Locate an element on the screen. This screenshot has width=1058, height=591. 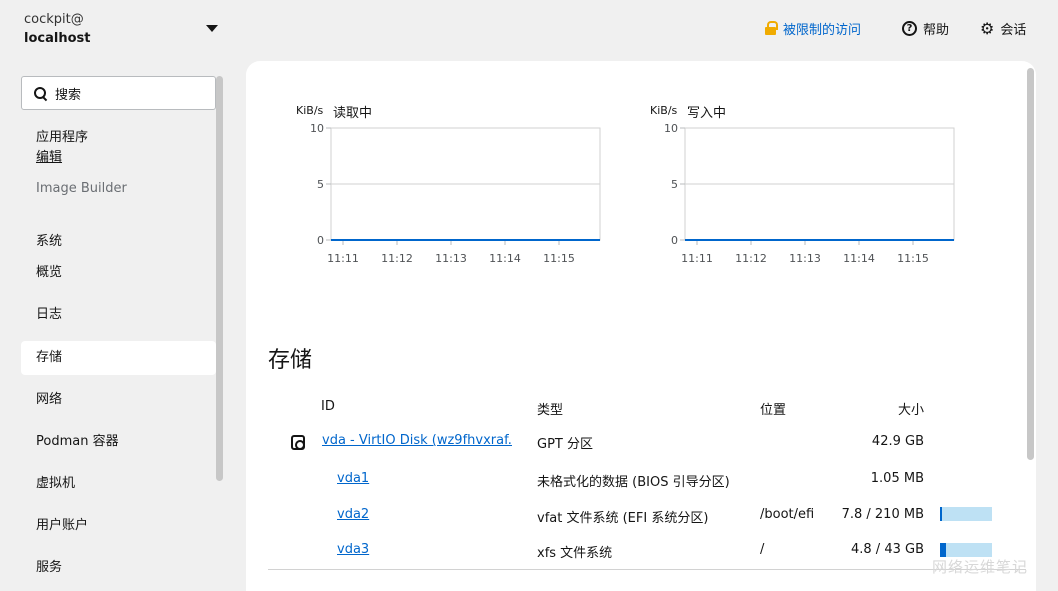
main-scrollbar is located at coordinates (1030, 264).